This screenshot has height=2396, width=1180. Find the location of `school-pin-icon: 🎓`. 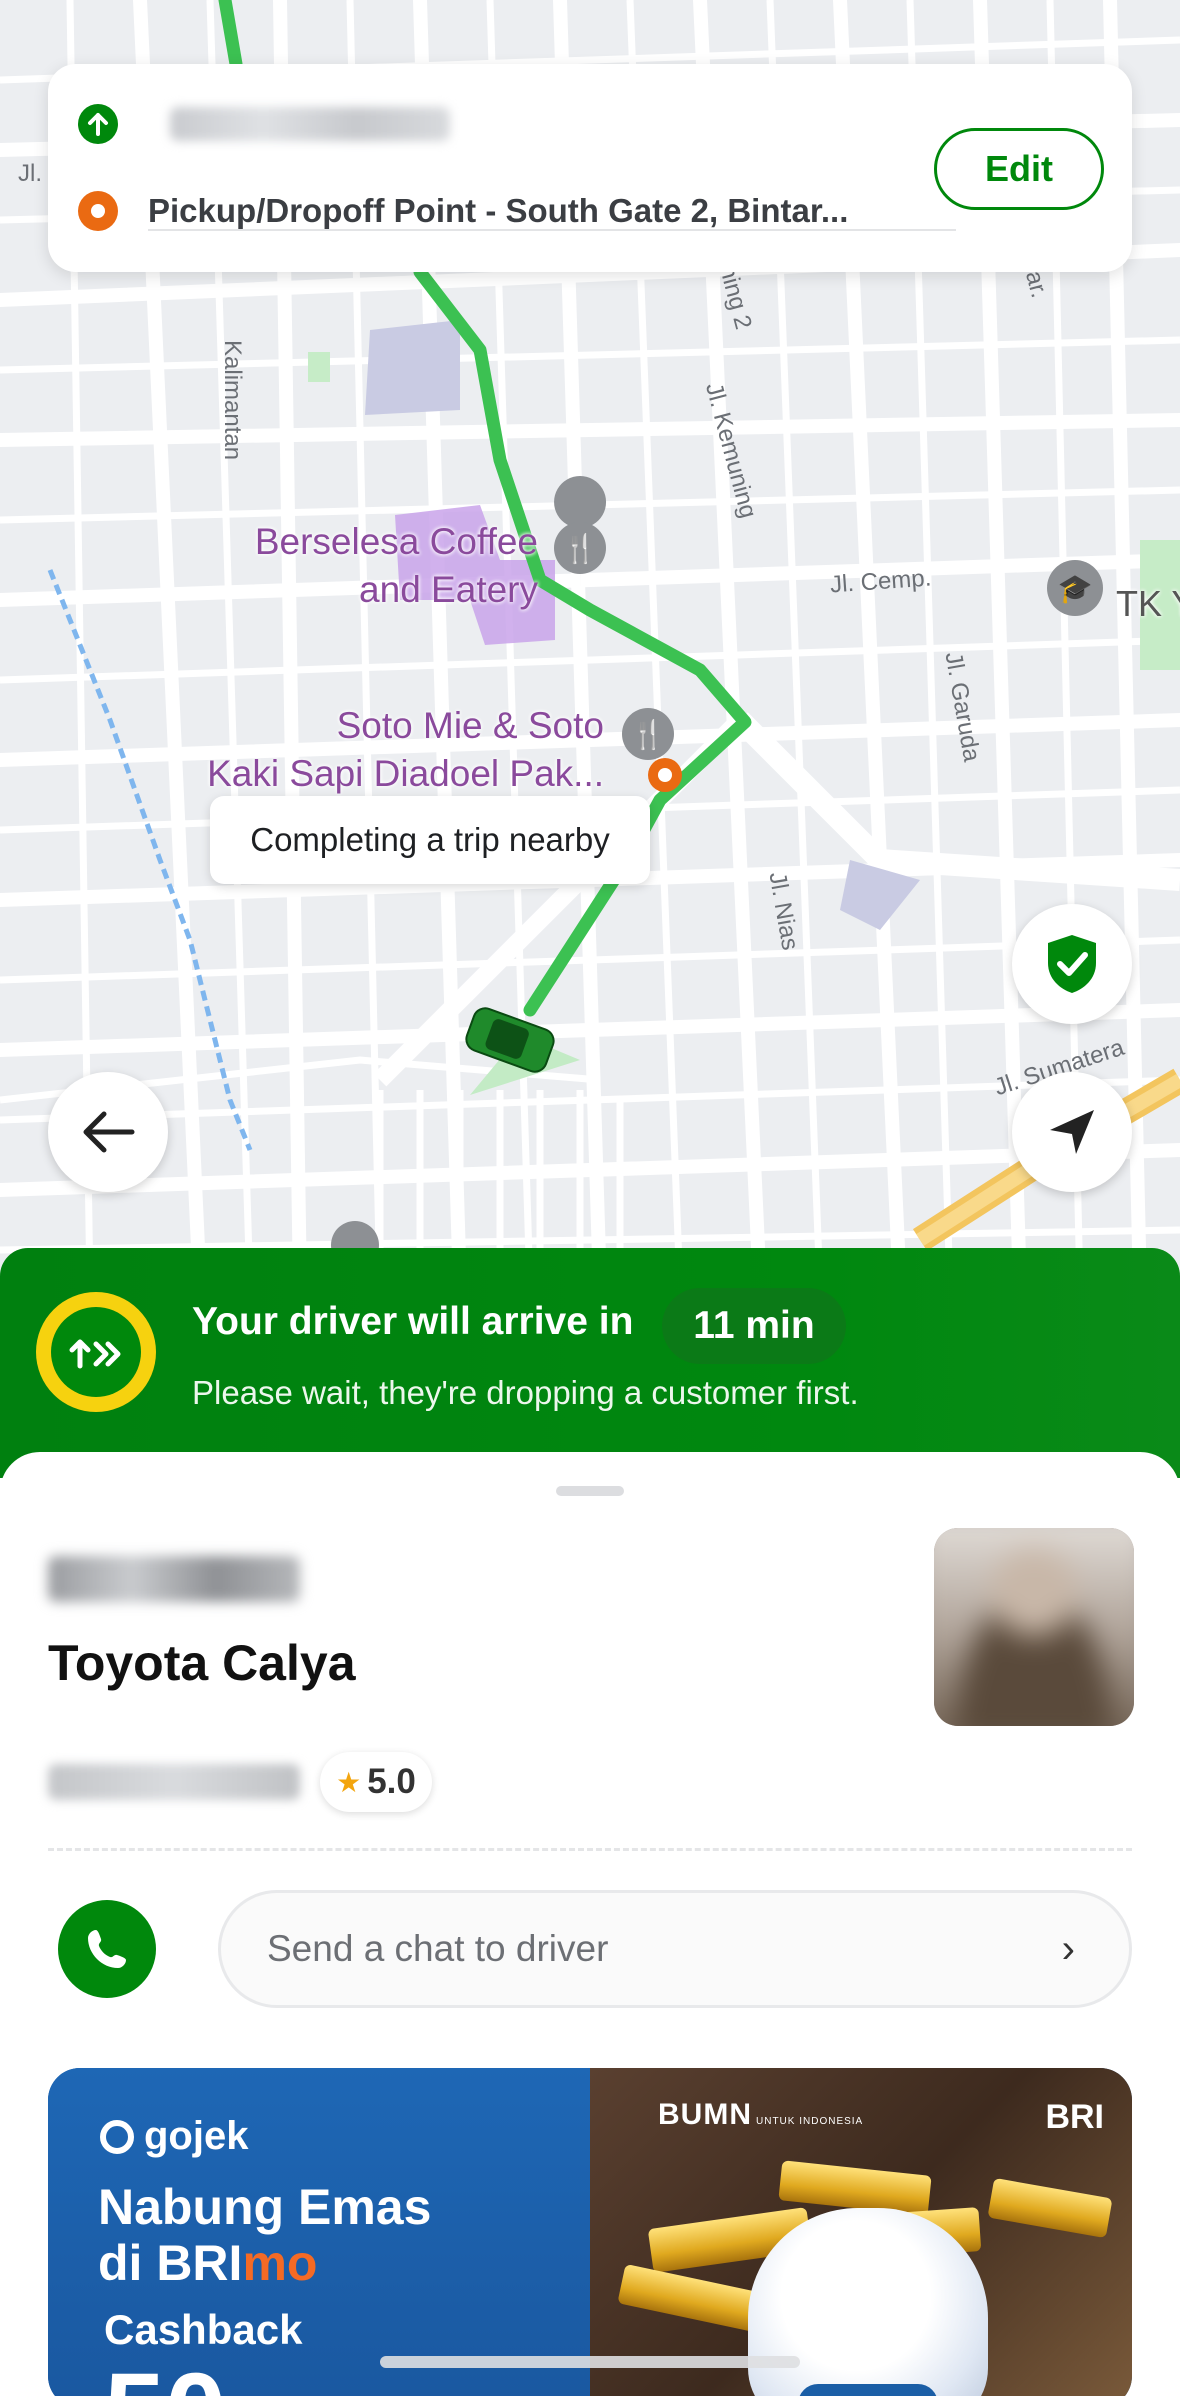

school-pin-icon: 🎓 is located at coordinates (1075, 588).